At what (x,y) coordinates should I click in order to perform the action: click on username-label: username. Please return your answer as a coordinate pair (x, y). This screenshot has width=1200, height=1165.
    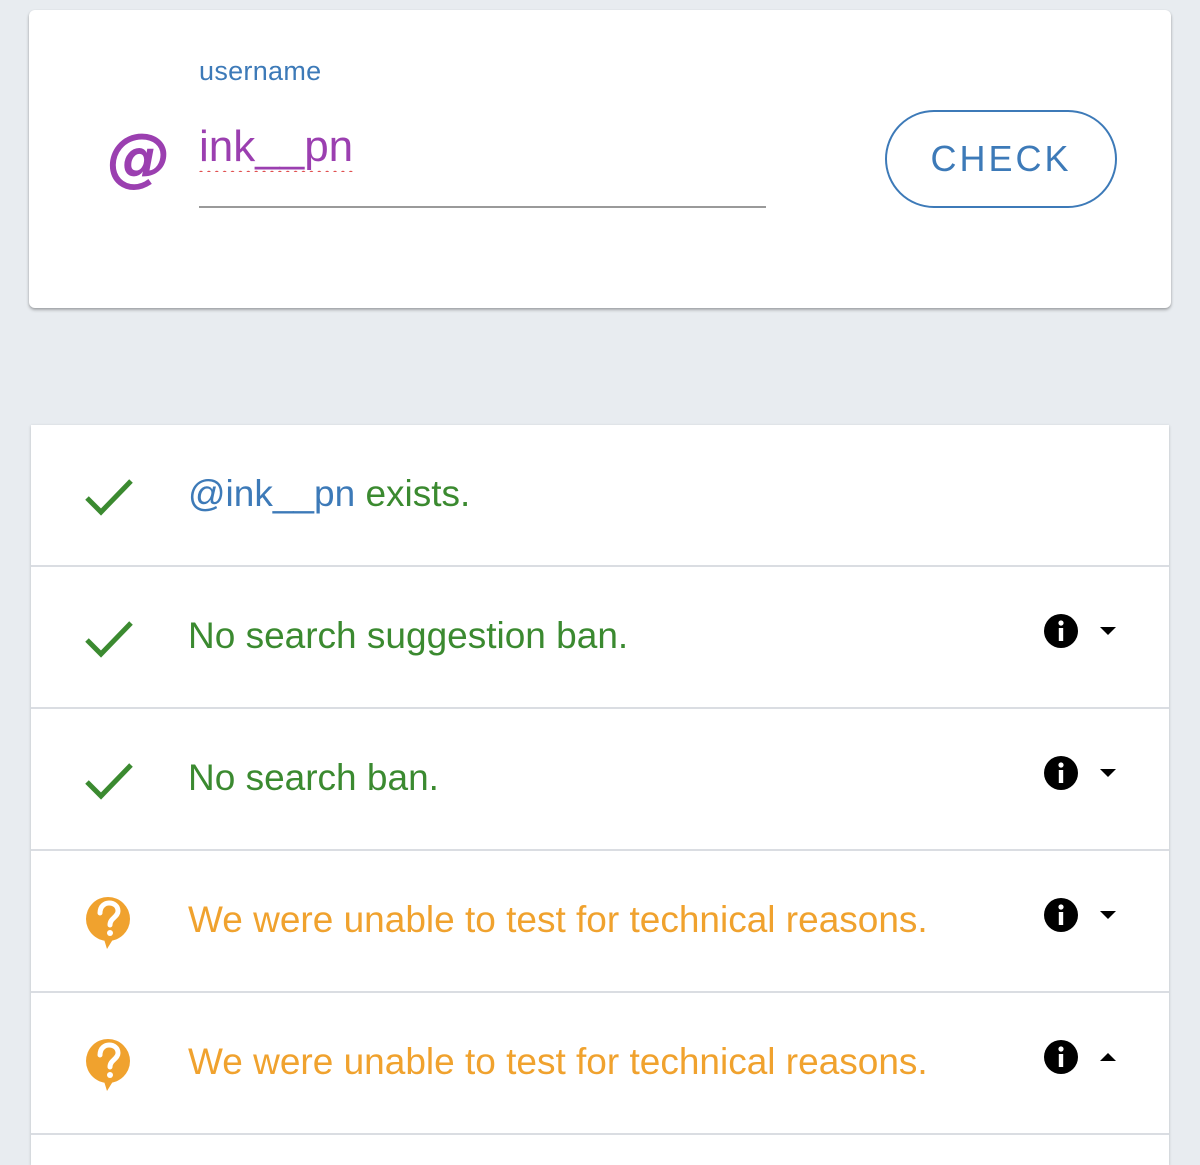
    Looking at the image, I should click on (260, 71).